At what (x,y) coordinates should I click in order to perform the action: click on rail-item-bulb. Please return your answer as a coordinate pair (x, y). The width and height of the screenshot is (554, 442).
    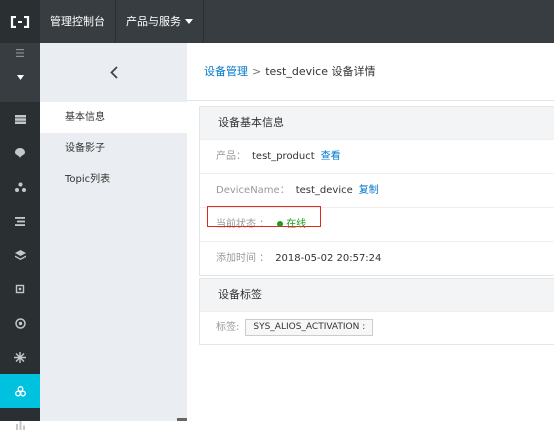
    Looking at the image, I should click on (20, 153).